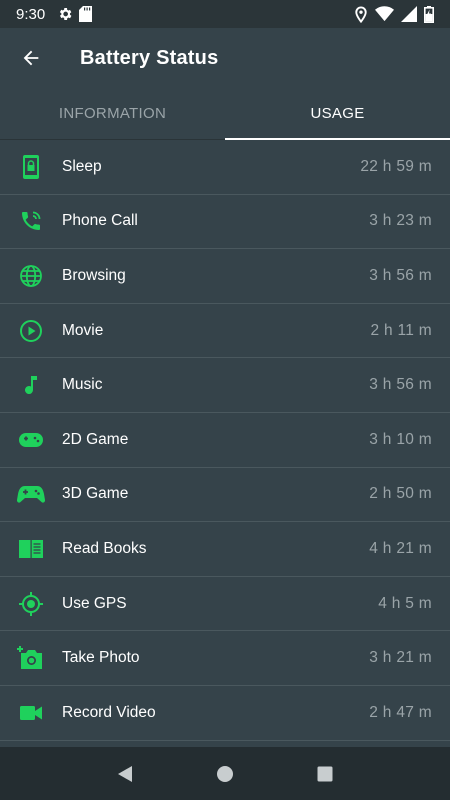  I want to click on nav-home-circle-icon, so click(225, 773).